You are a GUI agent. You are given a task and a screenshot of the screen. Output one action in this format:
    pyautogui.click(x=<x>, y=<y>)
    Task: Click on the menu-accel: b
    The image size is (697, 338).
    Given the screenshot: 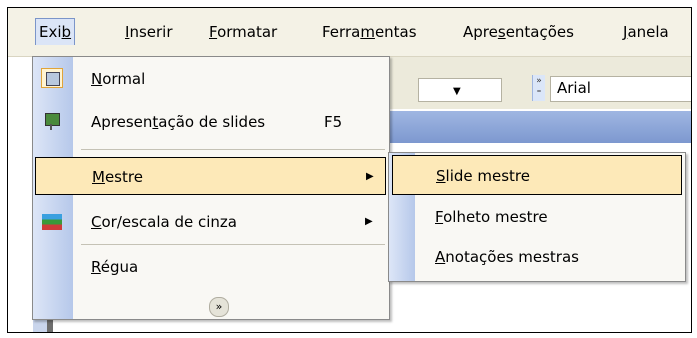 What is the action you would take?
    pyautogui.click(x=66, y=32)
    